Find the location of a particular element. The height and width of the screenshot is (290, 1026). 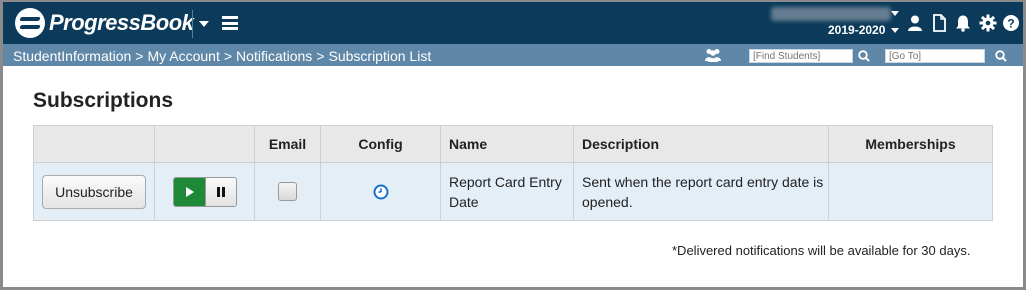

menu-icon is located at coordinates (230, 23).